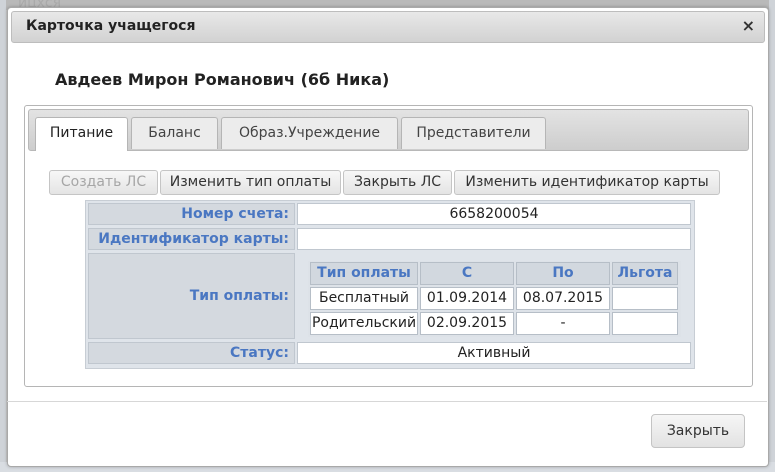 The height and width of the screenshot is (472, 775). What do you see at coordinates (387, 401) in the screenshot?
I see `footer-separator` at bounding box center [387, 401].